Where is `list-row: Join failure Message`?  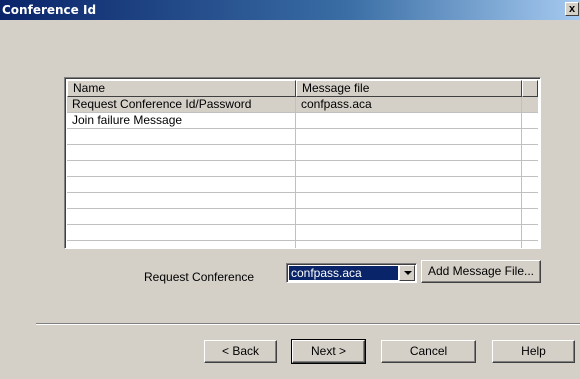
list-row: Join failure Message is located at coordinates (302, 121).